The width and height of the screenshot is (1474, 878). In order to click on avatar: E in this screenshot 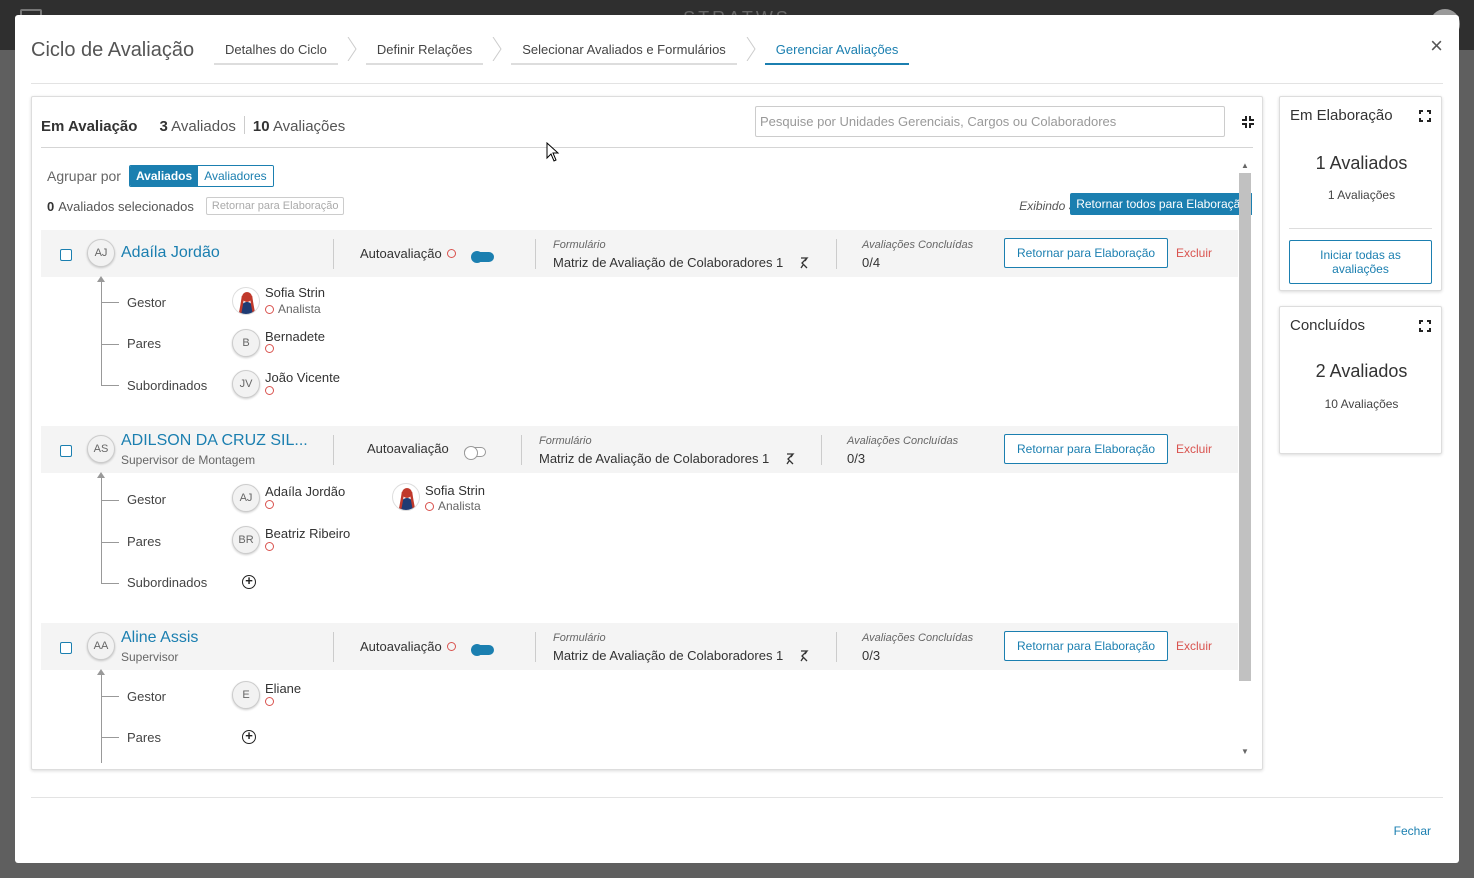, I will do `click(246, 695)`.